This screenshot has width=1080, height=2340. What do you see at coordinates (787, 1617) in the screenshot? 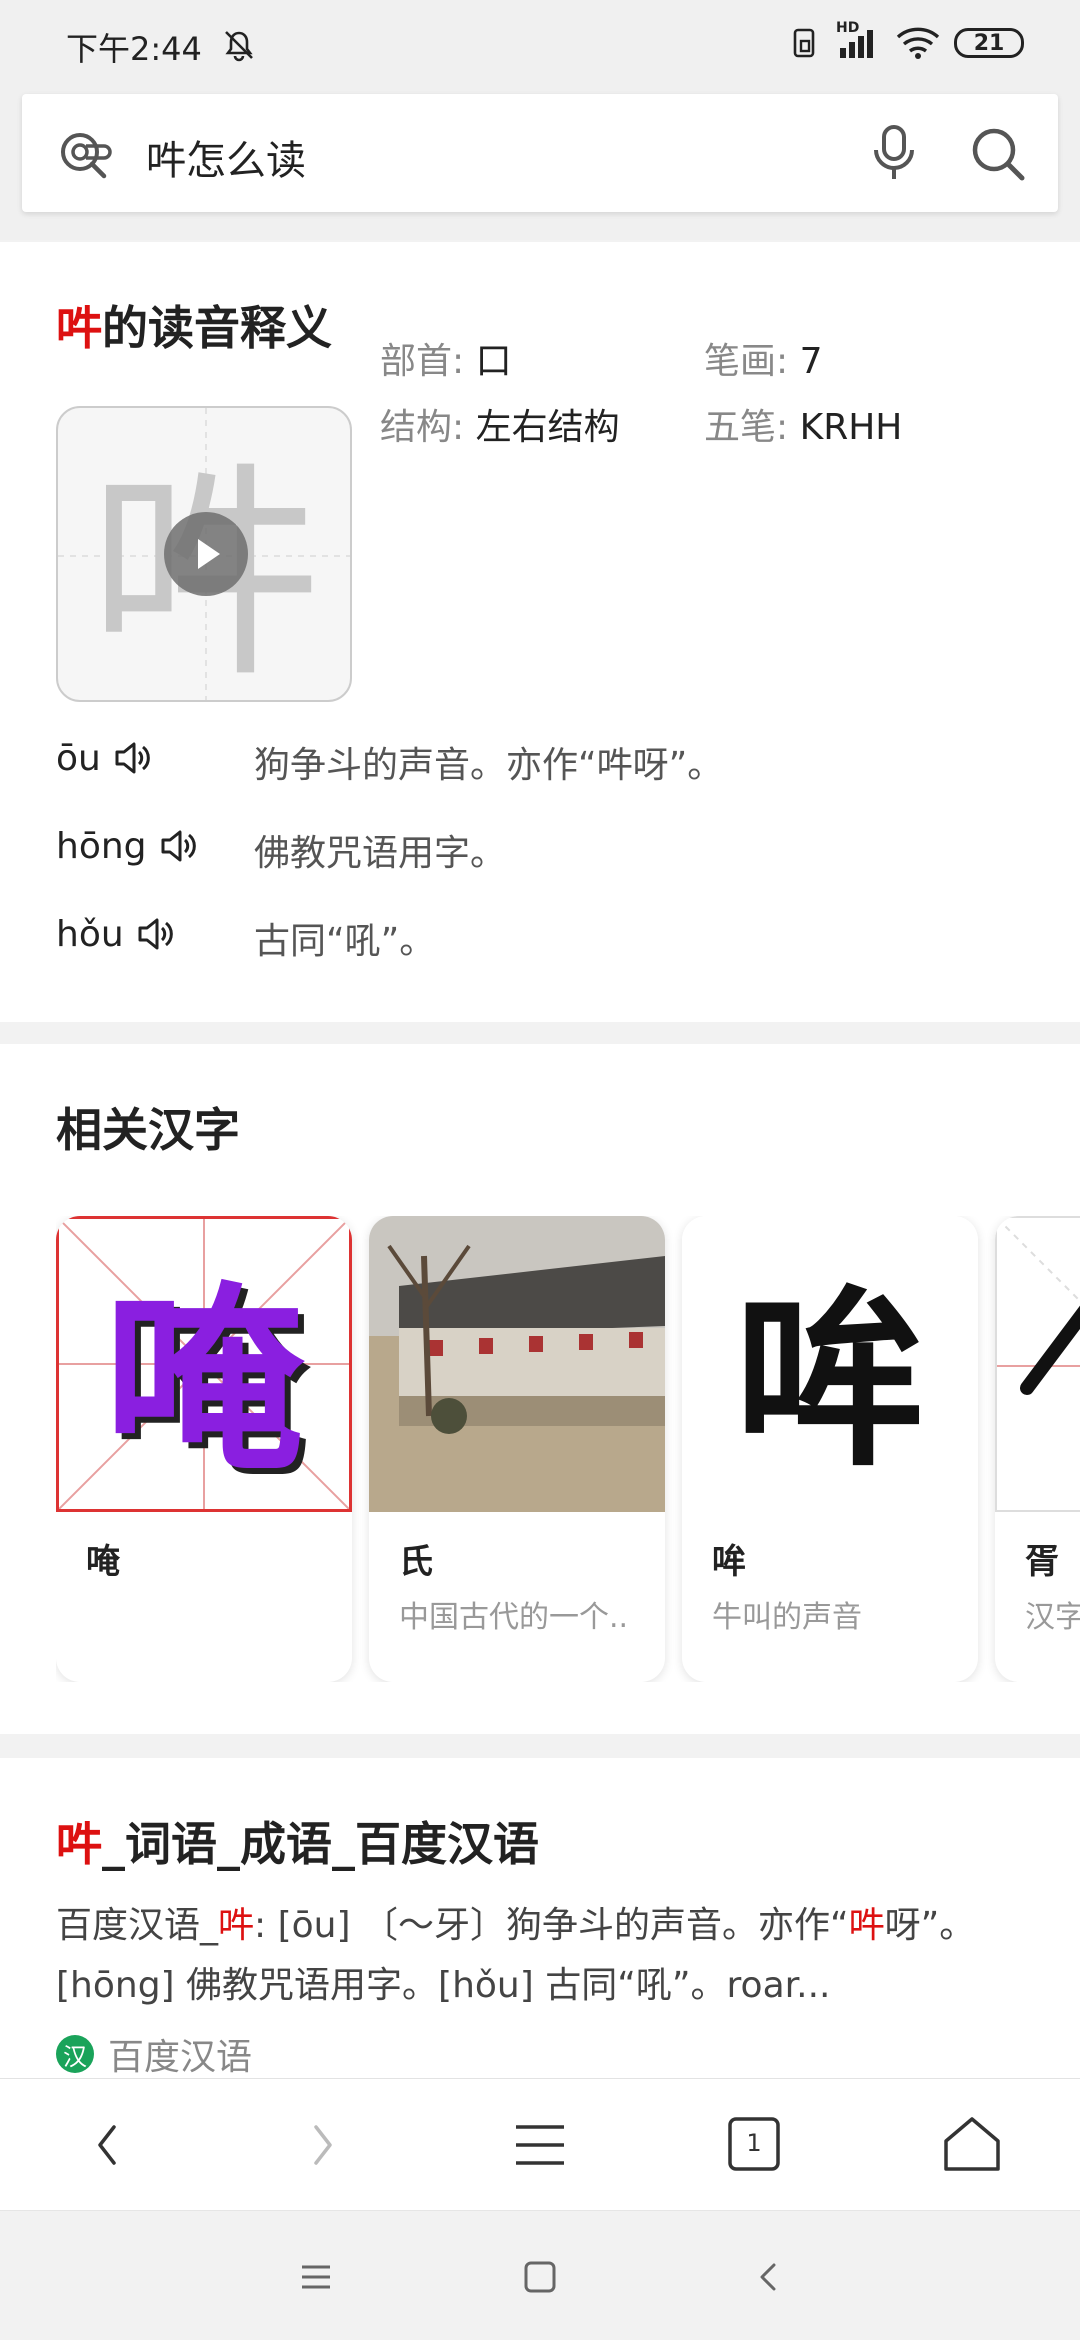
I see `tile-desc: 牛叫的声音` at bounding box center [787, 1617].